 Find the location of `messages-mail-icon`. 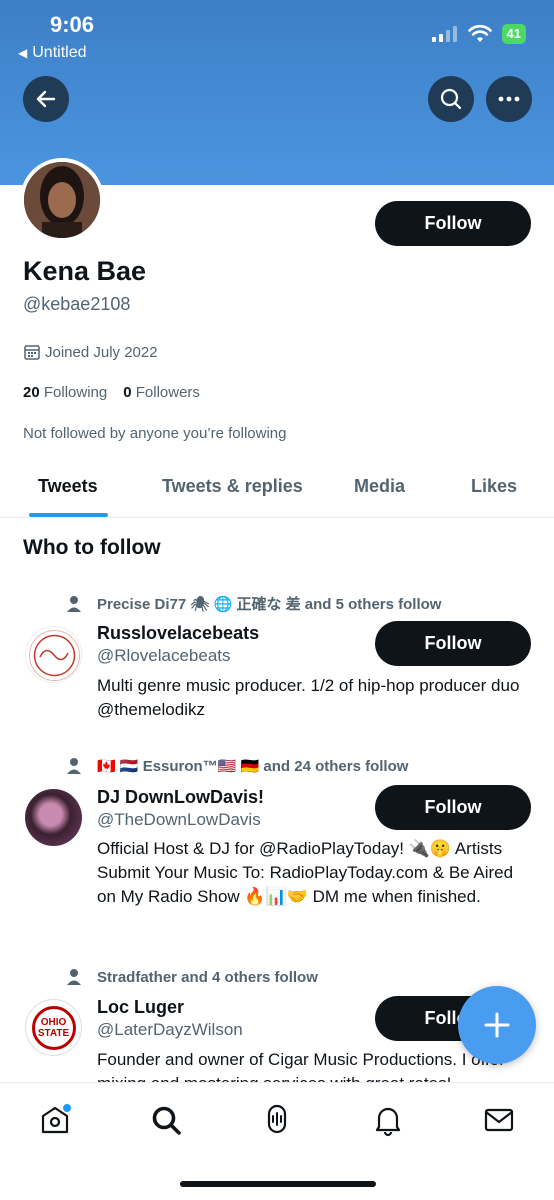

messages-mail-icon is located at coordinates (499, 1120).